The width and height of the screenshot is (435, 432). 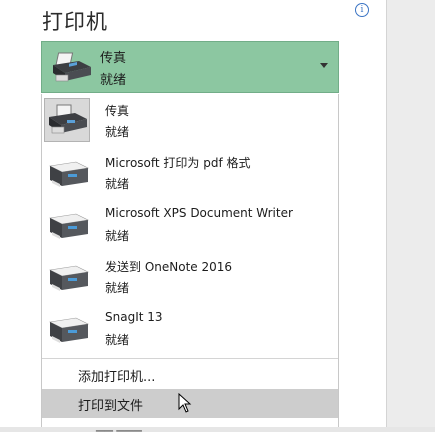 I want to click on mouse-cursor-icon, so click(x=185, y=404).